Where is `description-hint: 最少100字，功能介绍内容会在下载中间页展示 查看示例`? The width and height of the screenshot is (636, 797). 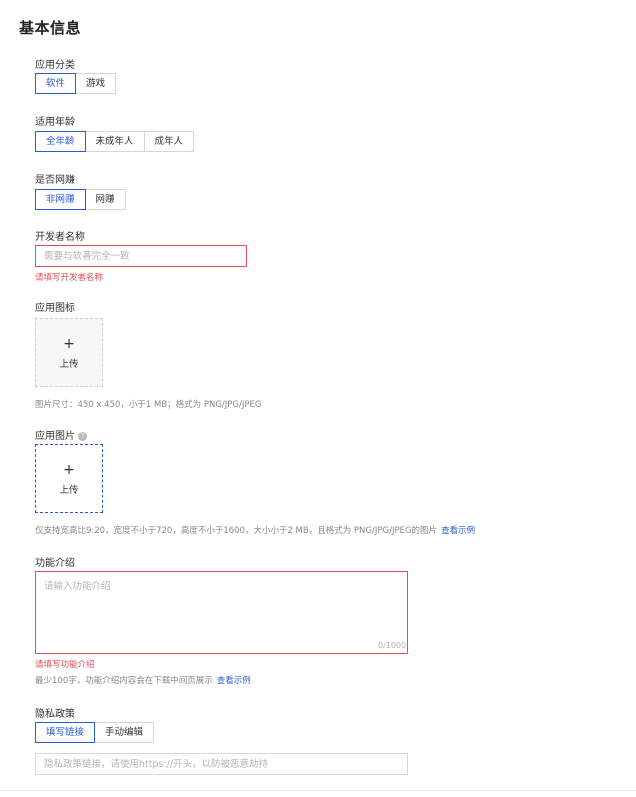 description-hint: 最少100字，功能介绍内容会在下载中间页展示 查看示例 is located at coordinates (143, 680).